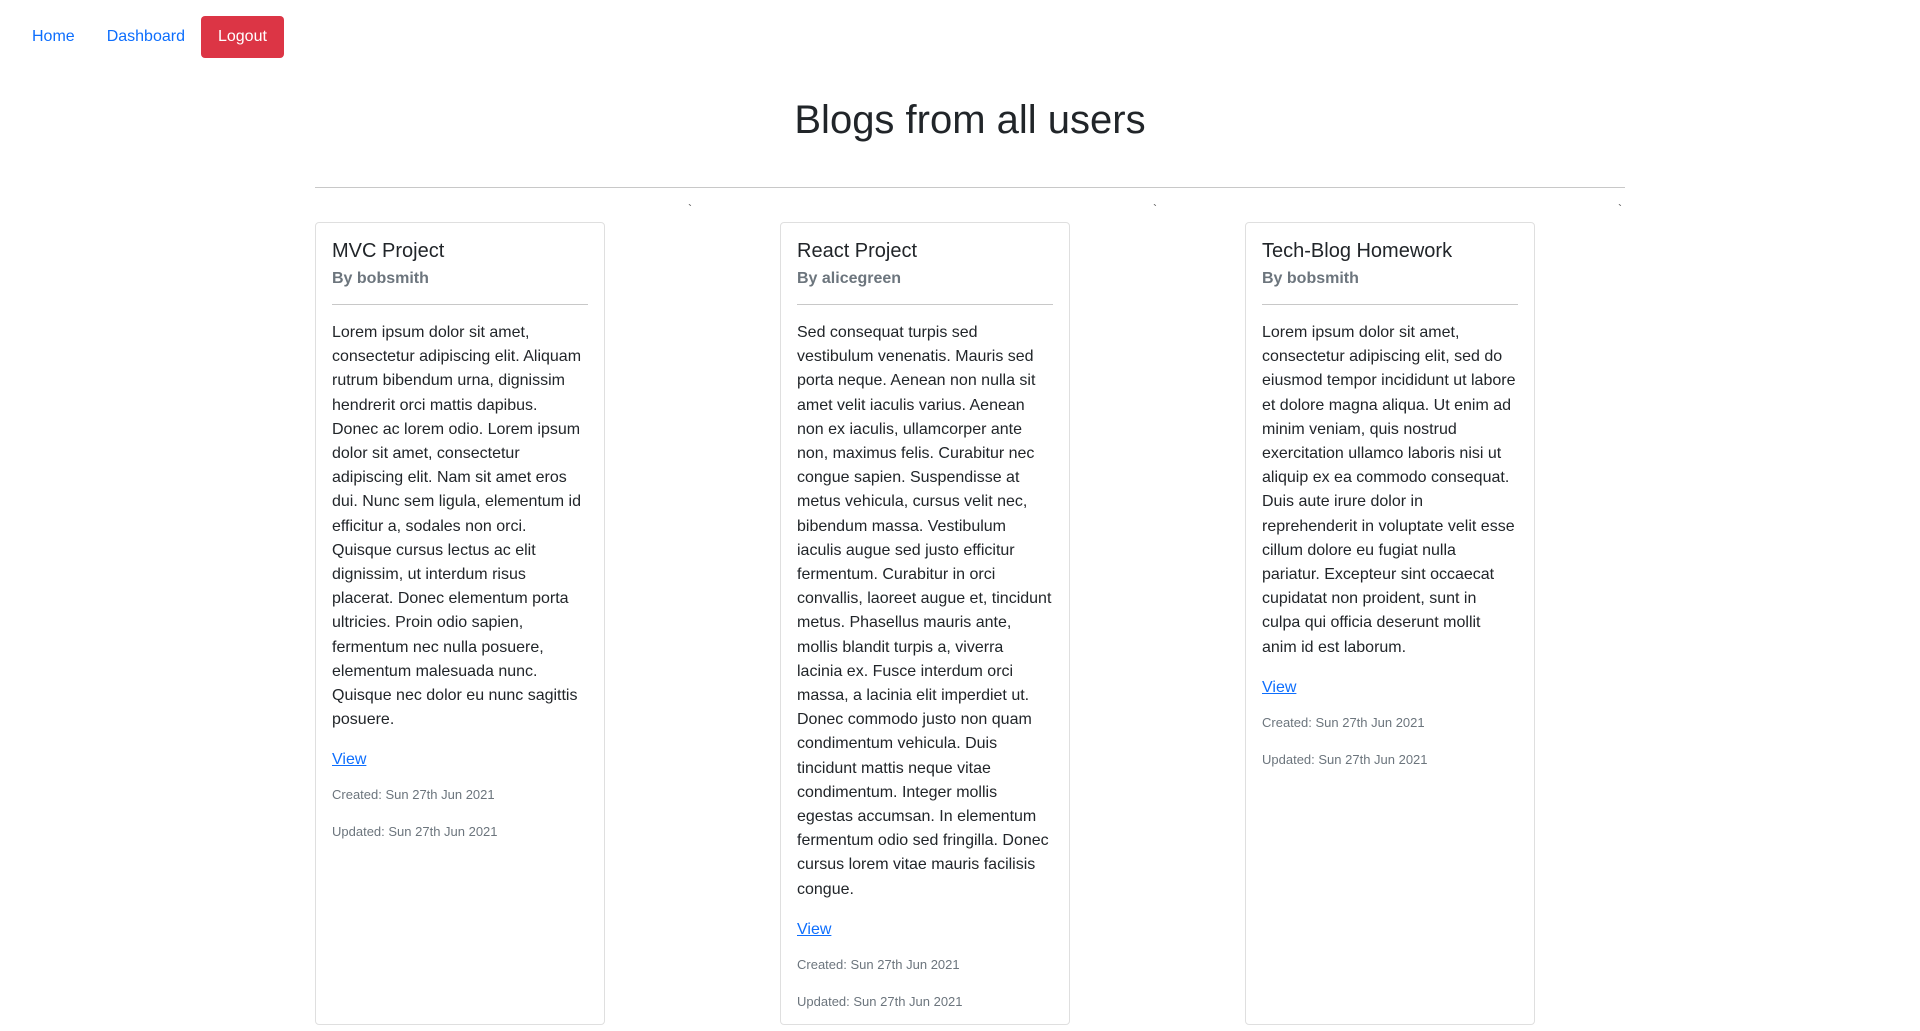 Image resolution: width=1920 pixels, height=1031 pixels. What do you see at coordinates (242, 37) in the screenshot?
I see `logout-button: Logout` at bounding box center [242, 37].